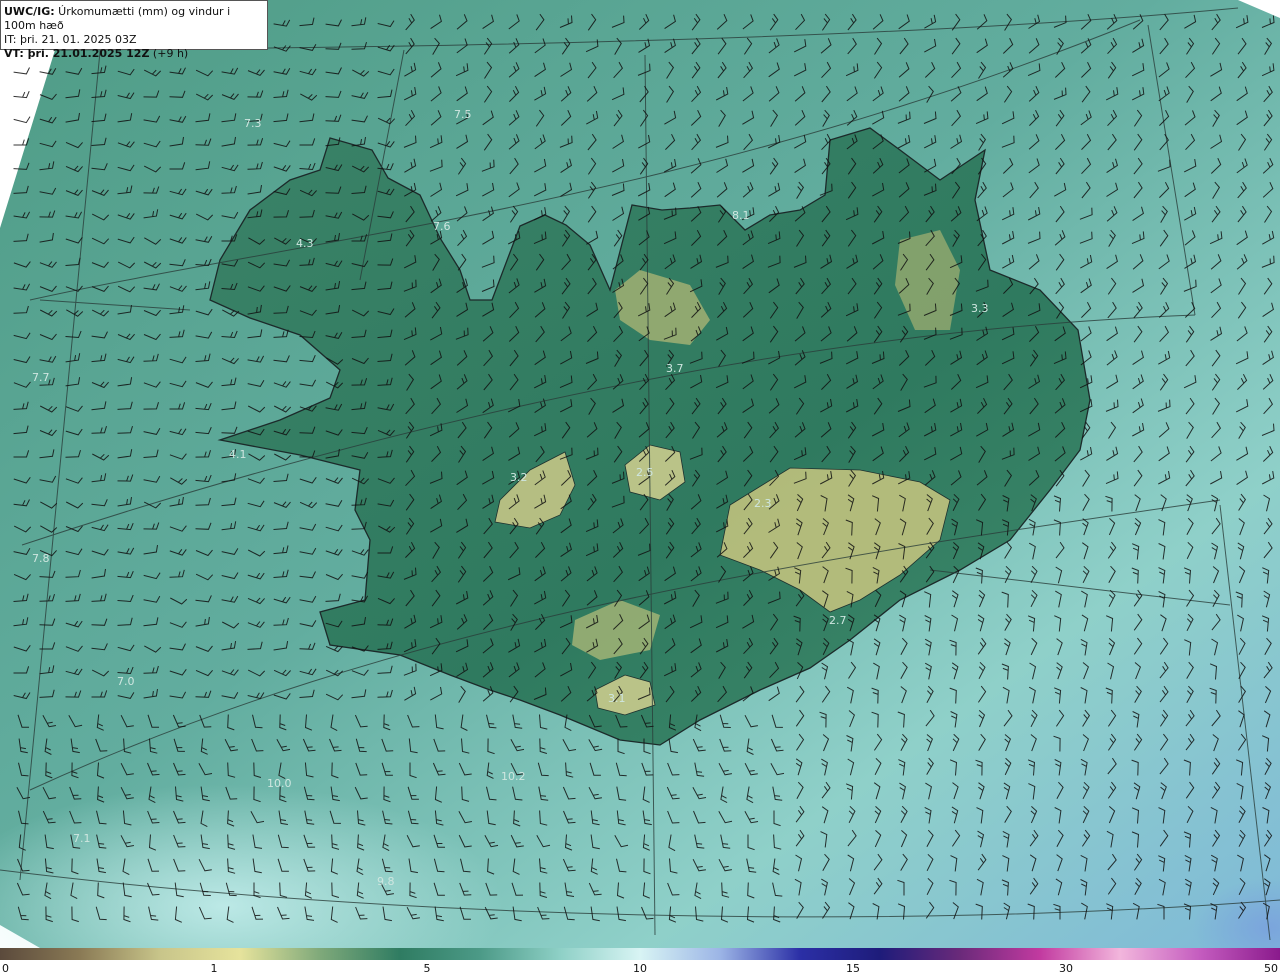 The image size is (1280, 978). Describe the element at coordinates (1066, 968) in the screenshot. I see `colorbar-tick: 30` at that location.